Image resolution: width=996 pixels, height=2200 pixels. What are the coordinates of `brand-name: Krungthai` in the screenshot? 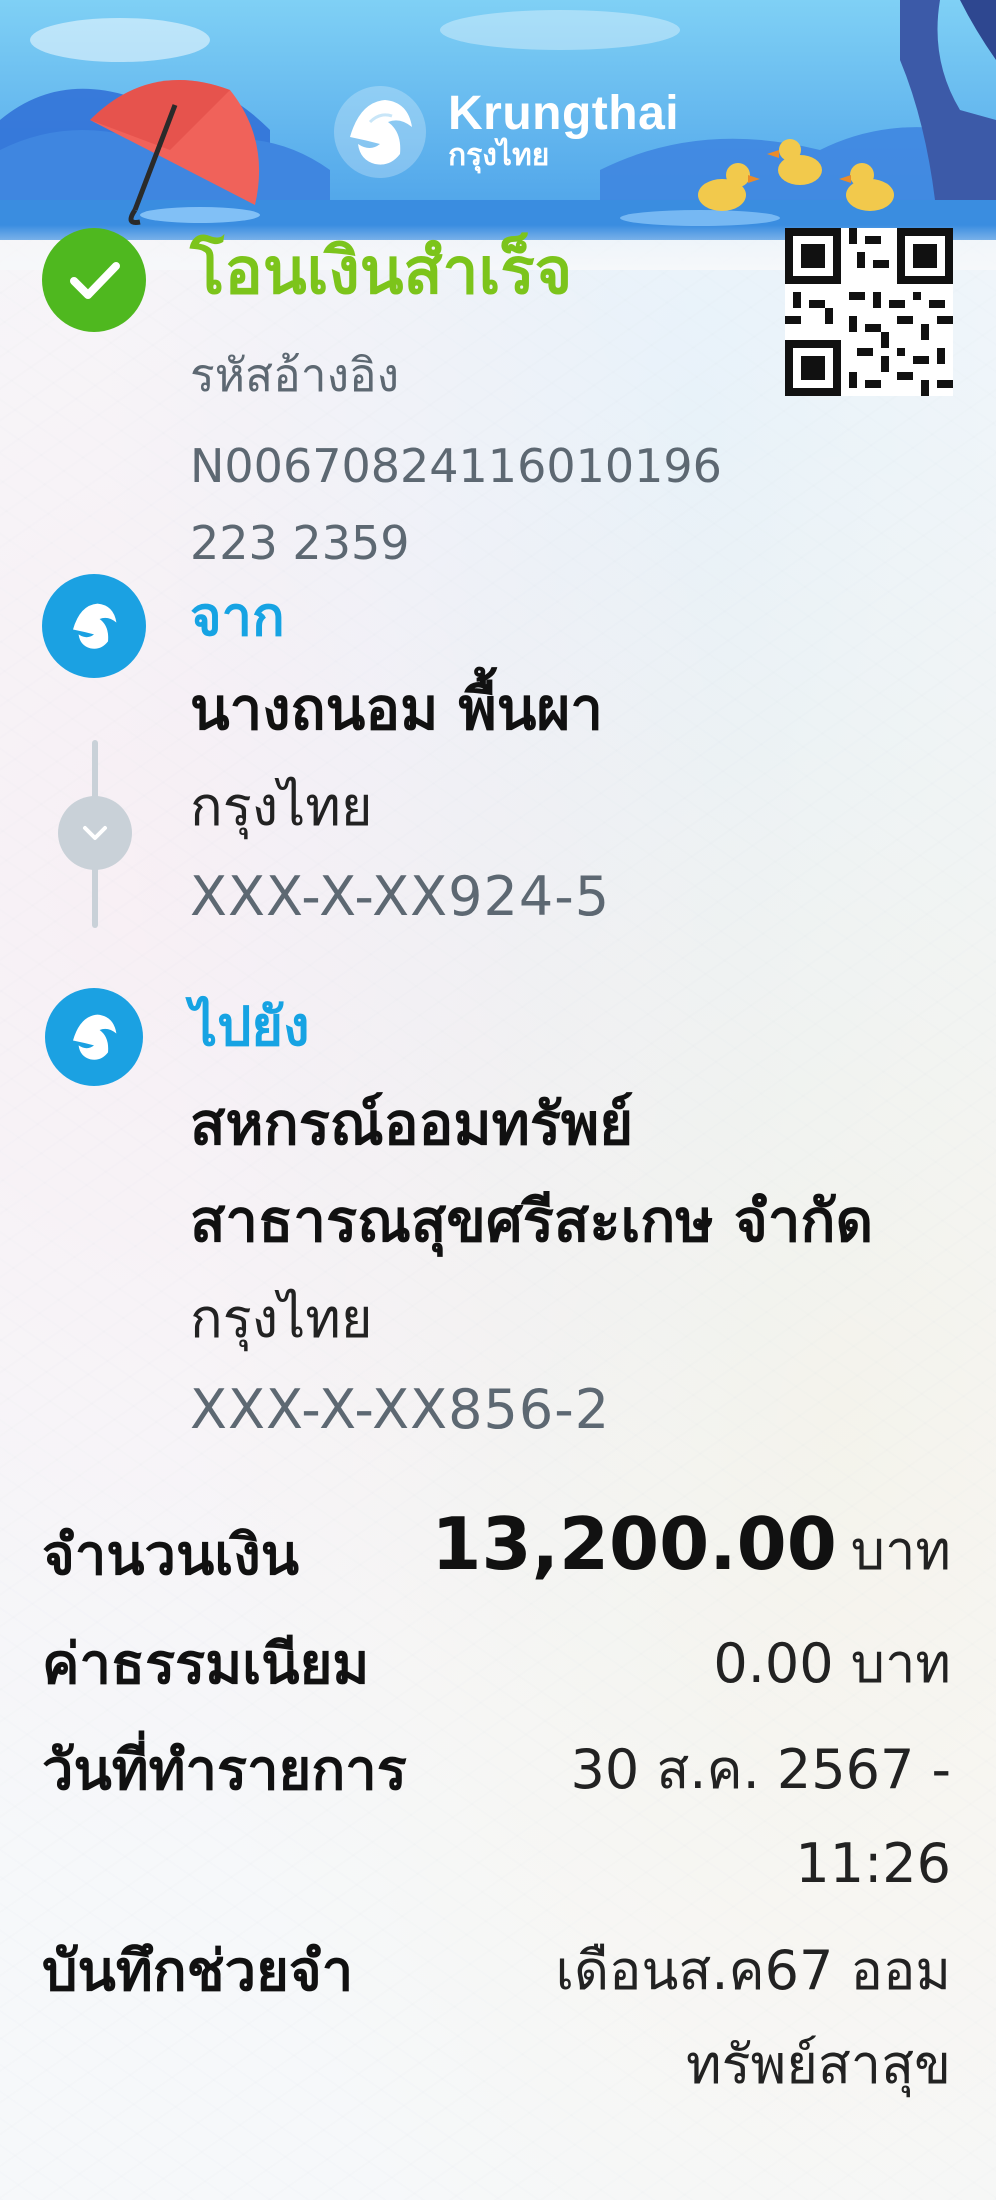 It's located at (564, 113).